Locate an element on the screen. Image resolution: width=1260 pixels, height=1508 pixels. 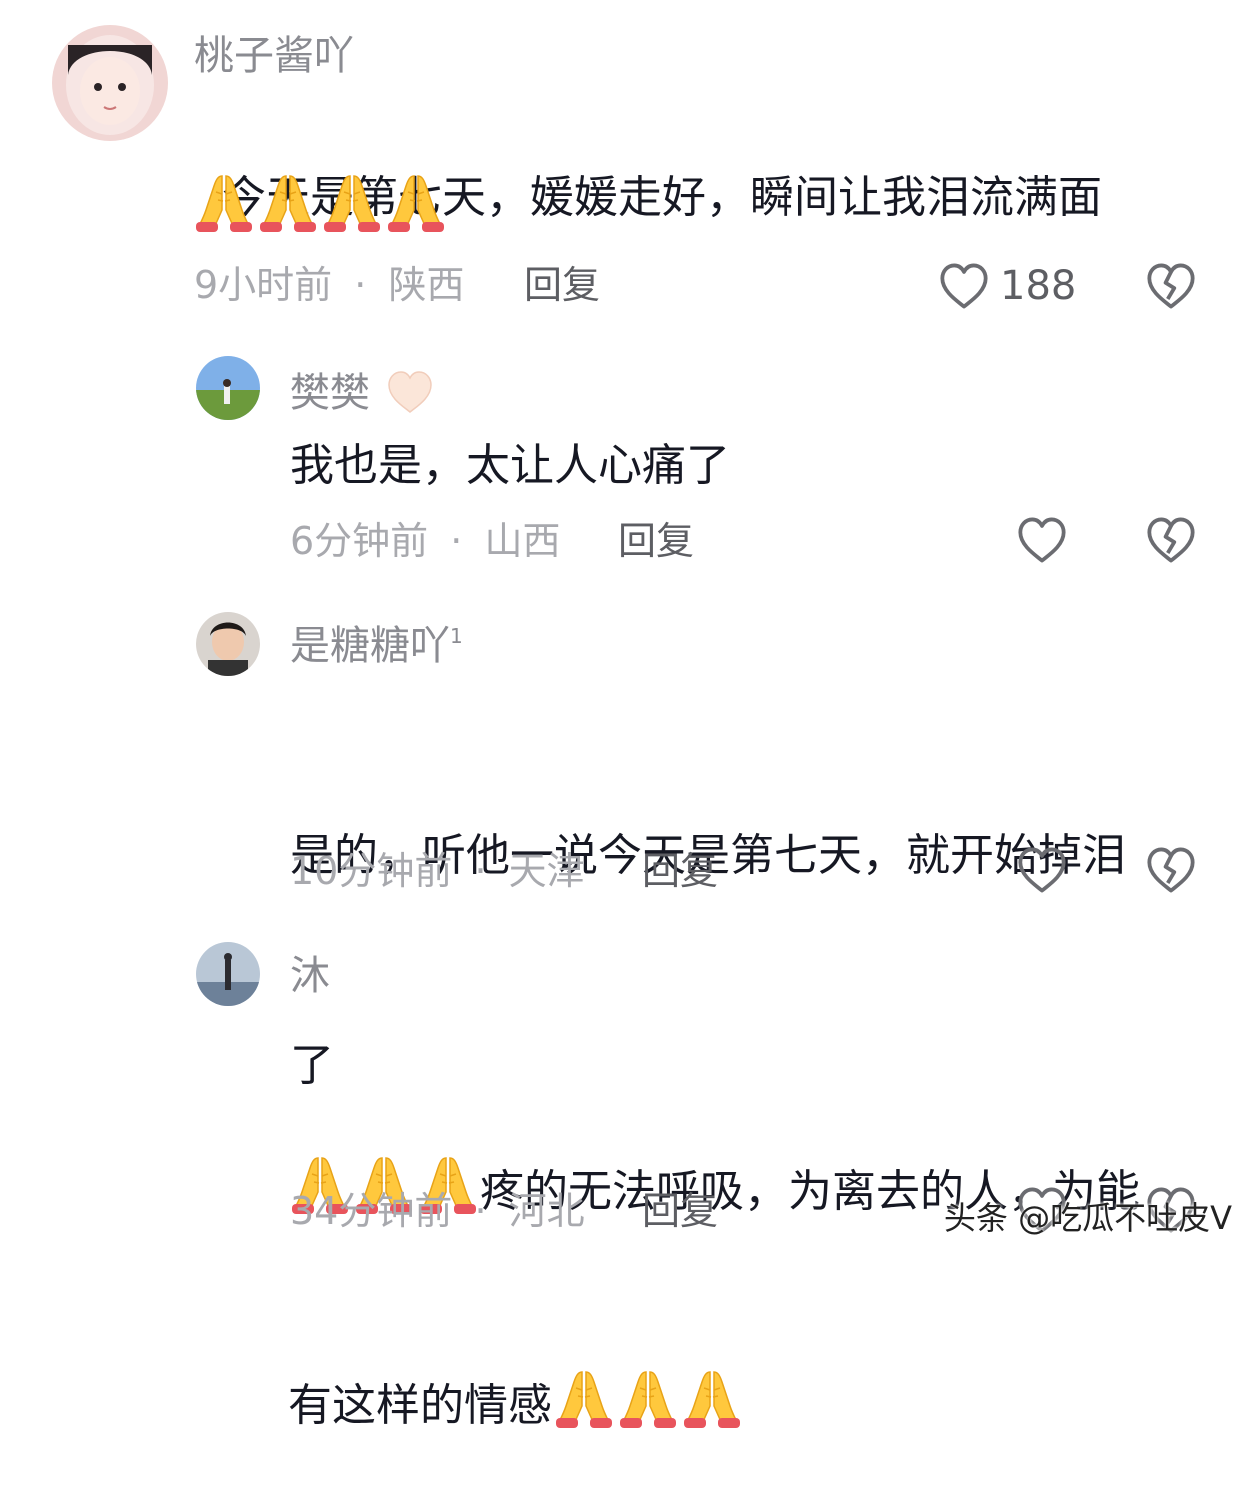
comment-time: 6分钟前 is located at coordinates (359, 541).